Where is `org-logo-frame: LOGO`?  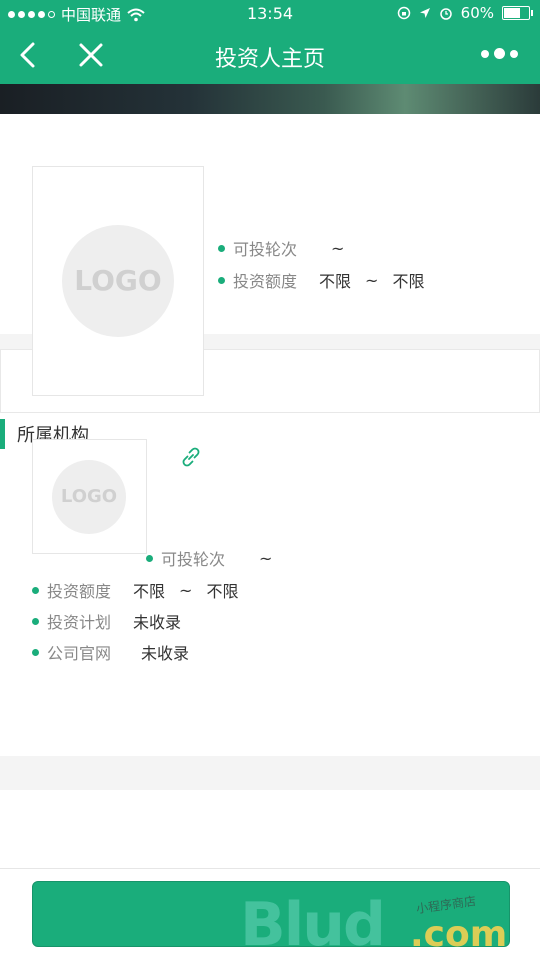
org-logo-frame: LOGO is located at coordinates (89, 496).